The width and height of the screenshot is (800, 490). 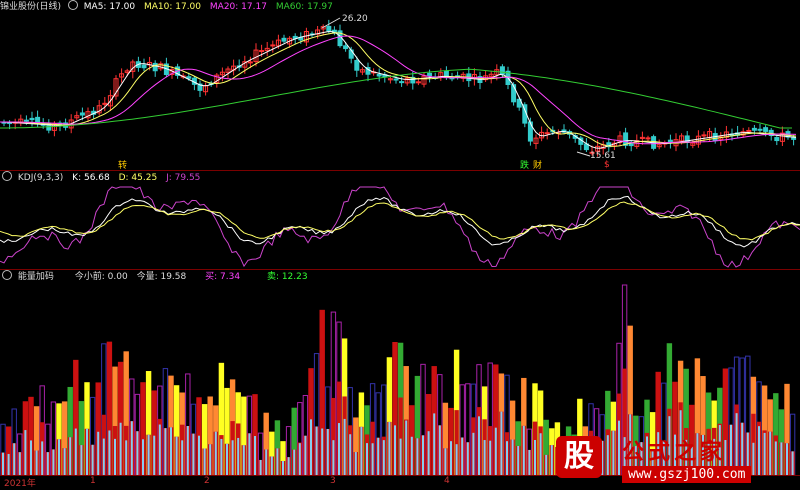 What do you see at coordinates (579, 457) in the screenshot?
I see `watermark-logo: 股` at bounding box center [579, 457].